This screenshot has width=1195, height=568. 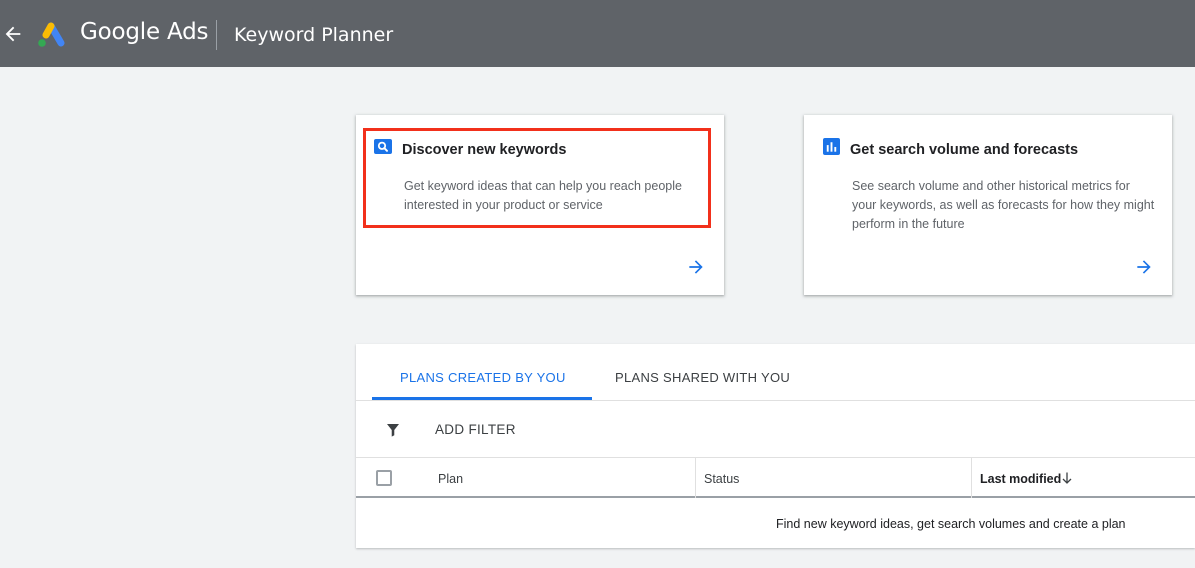 I want to click on header-divider, so click(x=216, y=35).